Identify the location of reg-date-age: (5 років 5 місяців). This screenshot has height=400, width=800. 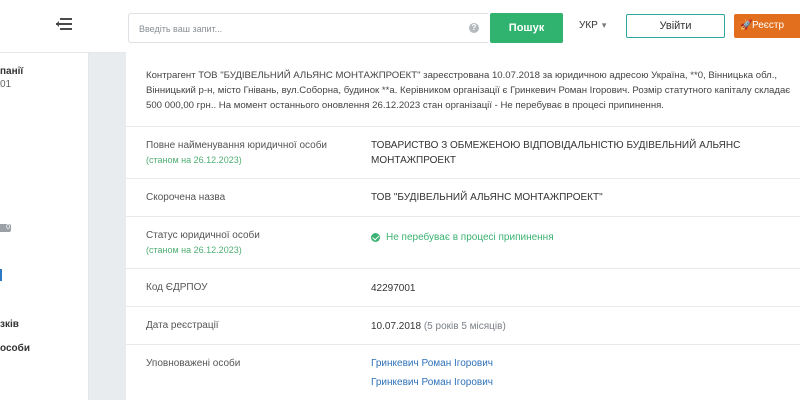
(464, 326).